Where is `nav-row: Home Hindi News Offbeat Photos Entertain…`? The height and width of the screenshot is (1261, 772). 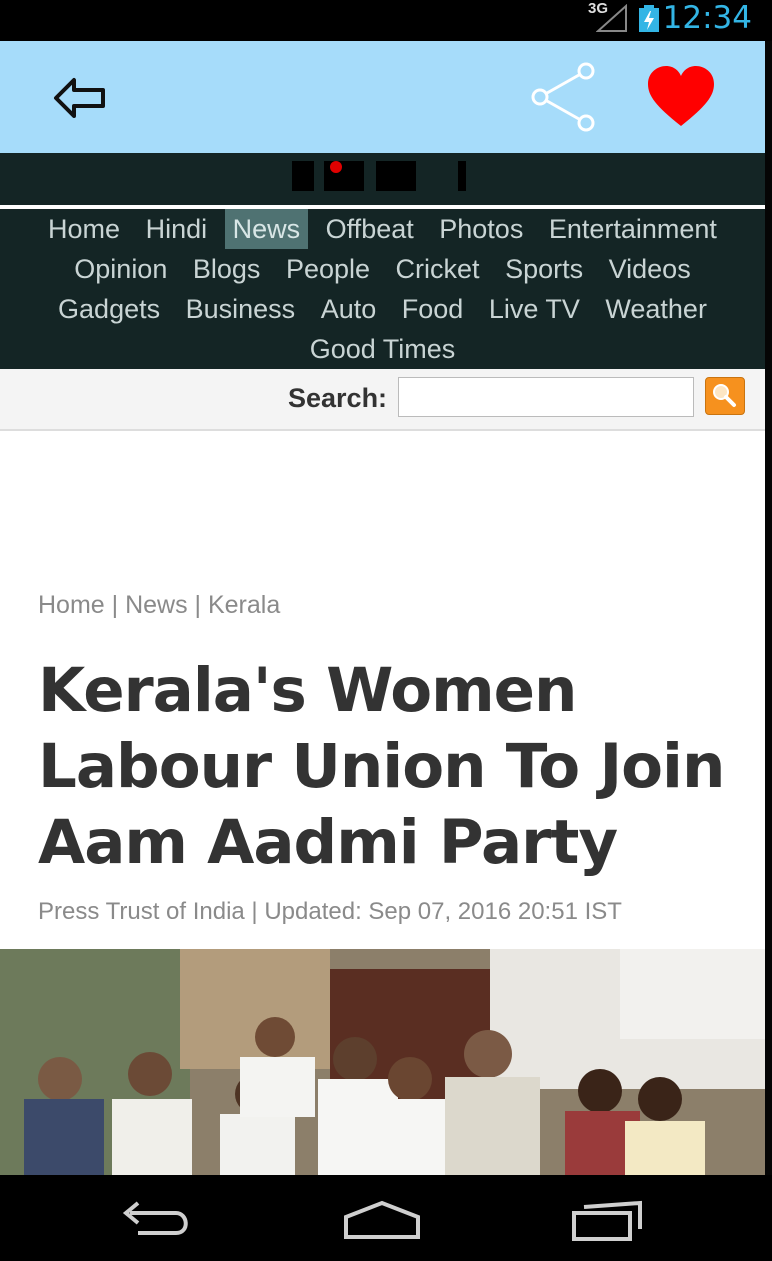
nav-row: Home Hindi News Offbeat Photos Entertain… is located at coordinates (382, 229).